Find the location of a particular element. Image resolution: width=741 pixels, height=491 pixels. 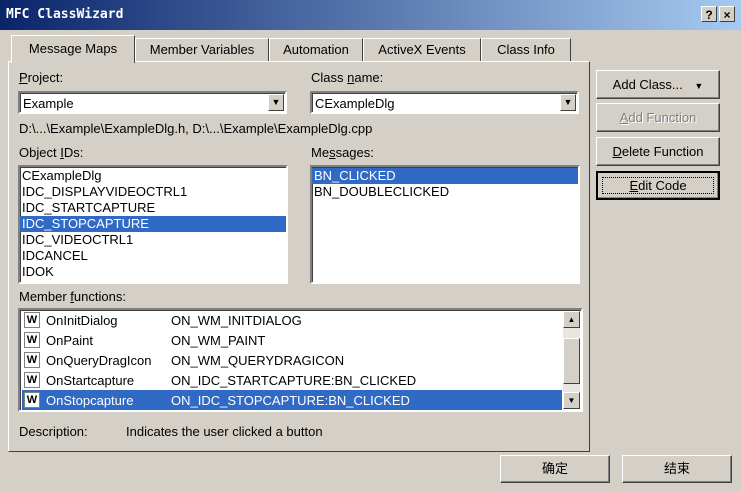

member-function-row: W OnInitDialog ON_WM_INITDIALOG is located at coordinates (292, 320).